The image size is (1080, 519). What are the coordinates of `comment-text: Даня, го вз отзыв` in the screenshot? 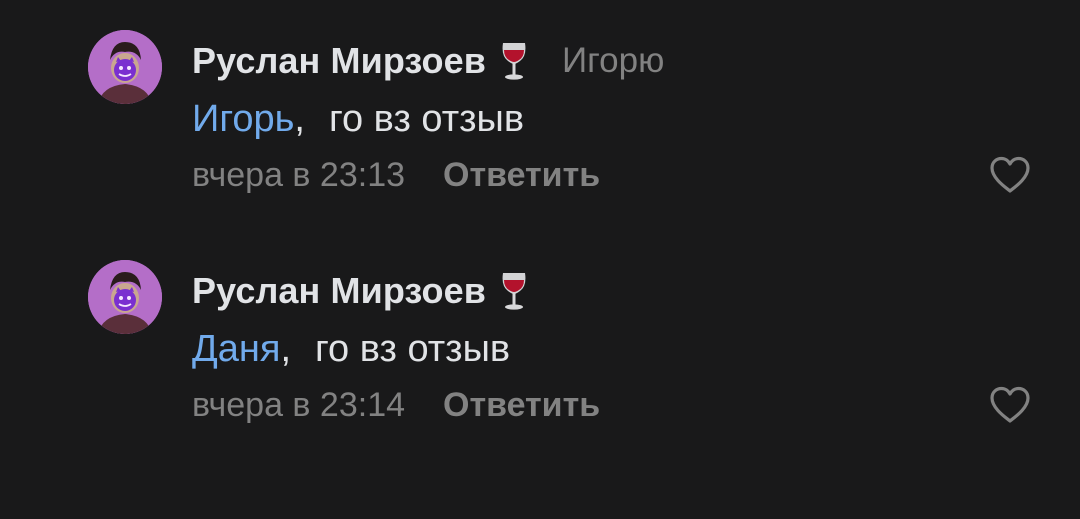 It's located at (351, 349).